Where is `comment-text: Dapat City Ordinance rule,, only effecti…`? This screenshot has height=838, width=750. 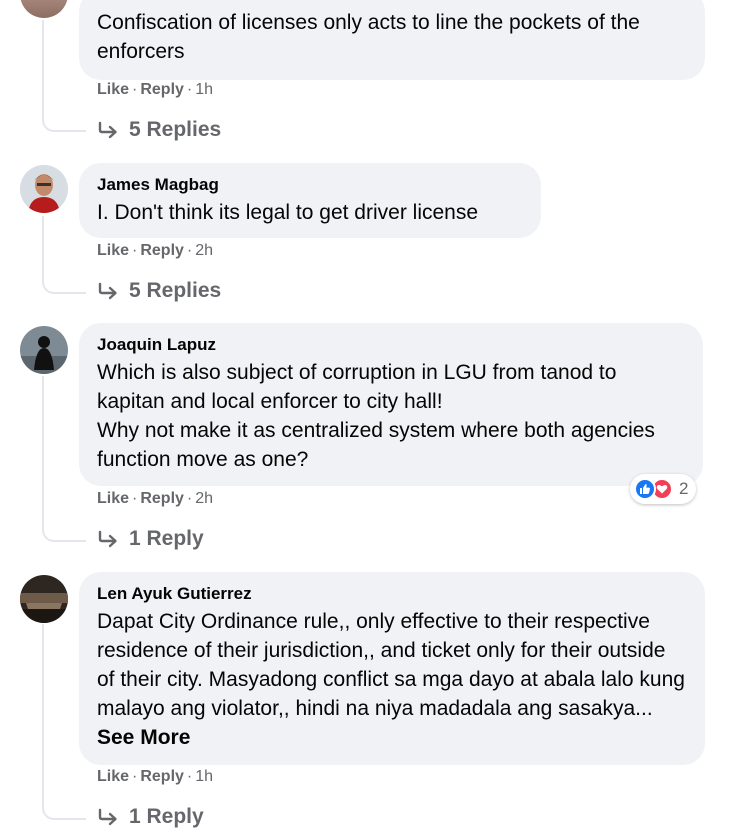 comment-text: Dapat City Ordinance rule,, only effecti… is located at coordinates (392, 679).